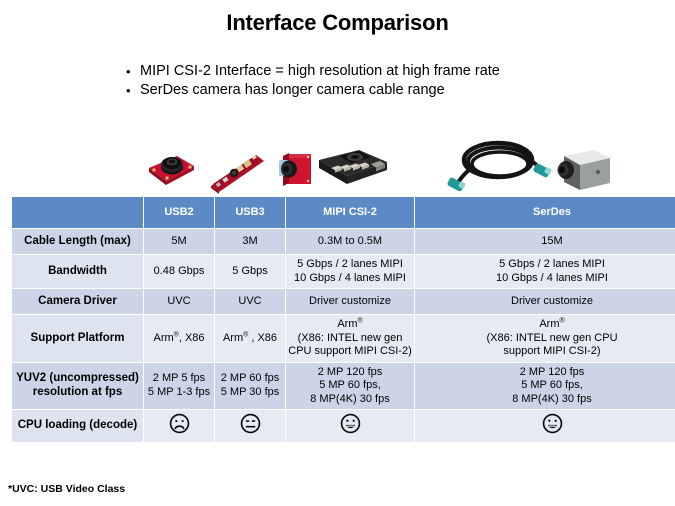 The width and height of the screenshot is (675, 506). Describe the element at coordinates (250, 385) in the screenshot. I see `cell-yuv2-usb3: 2 MP 60 fps 5 MP 30 fps` at that location.